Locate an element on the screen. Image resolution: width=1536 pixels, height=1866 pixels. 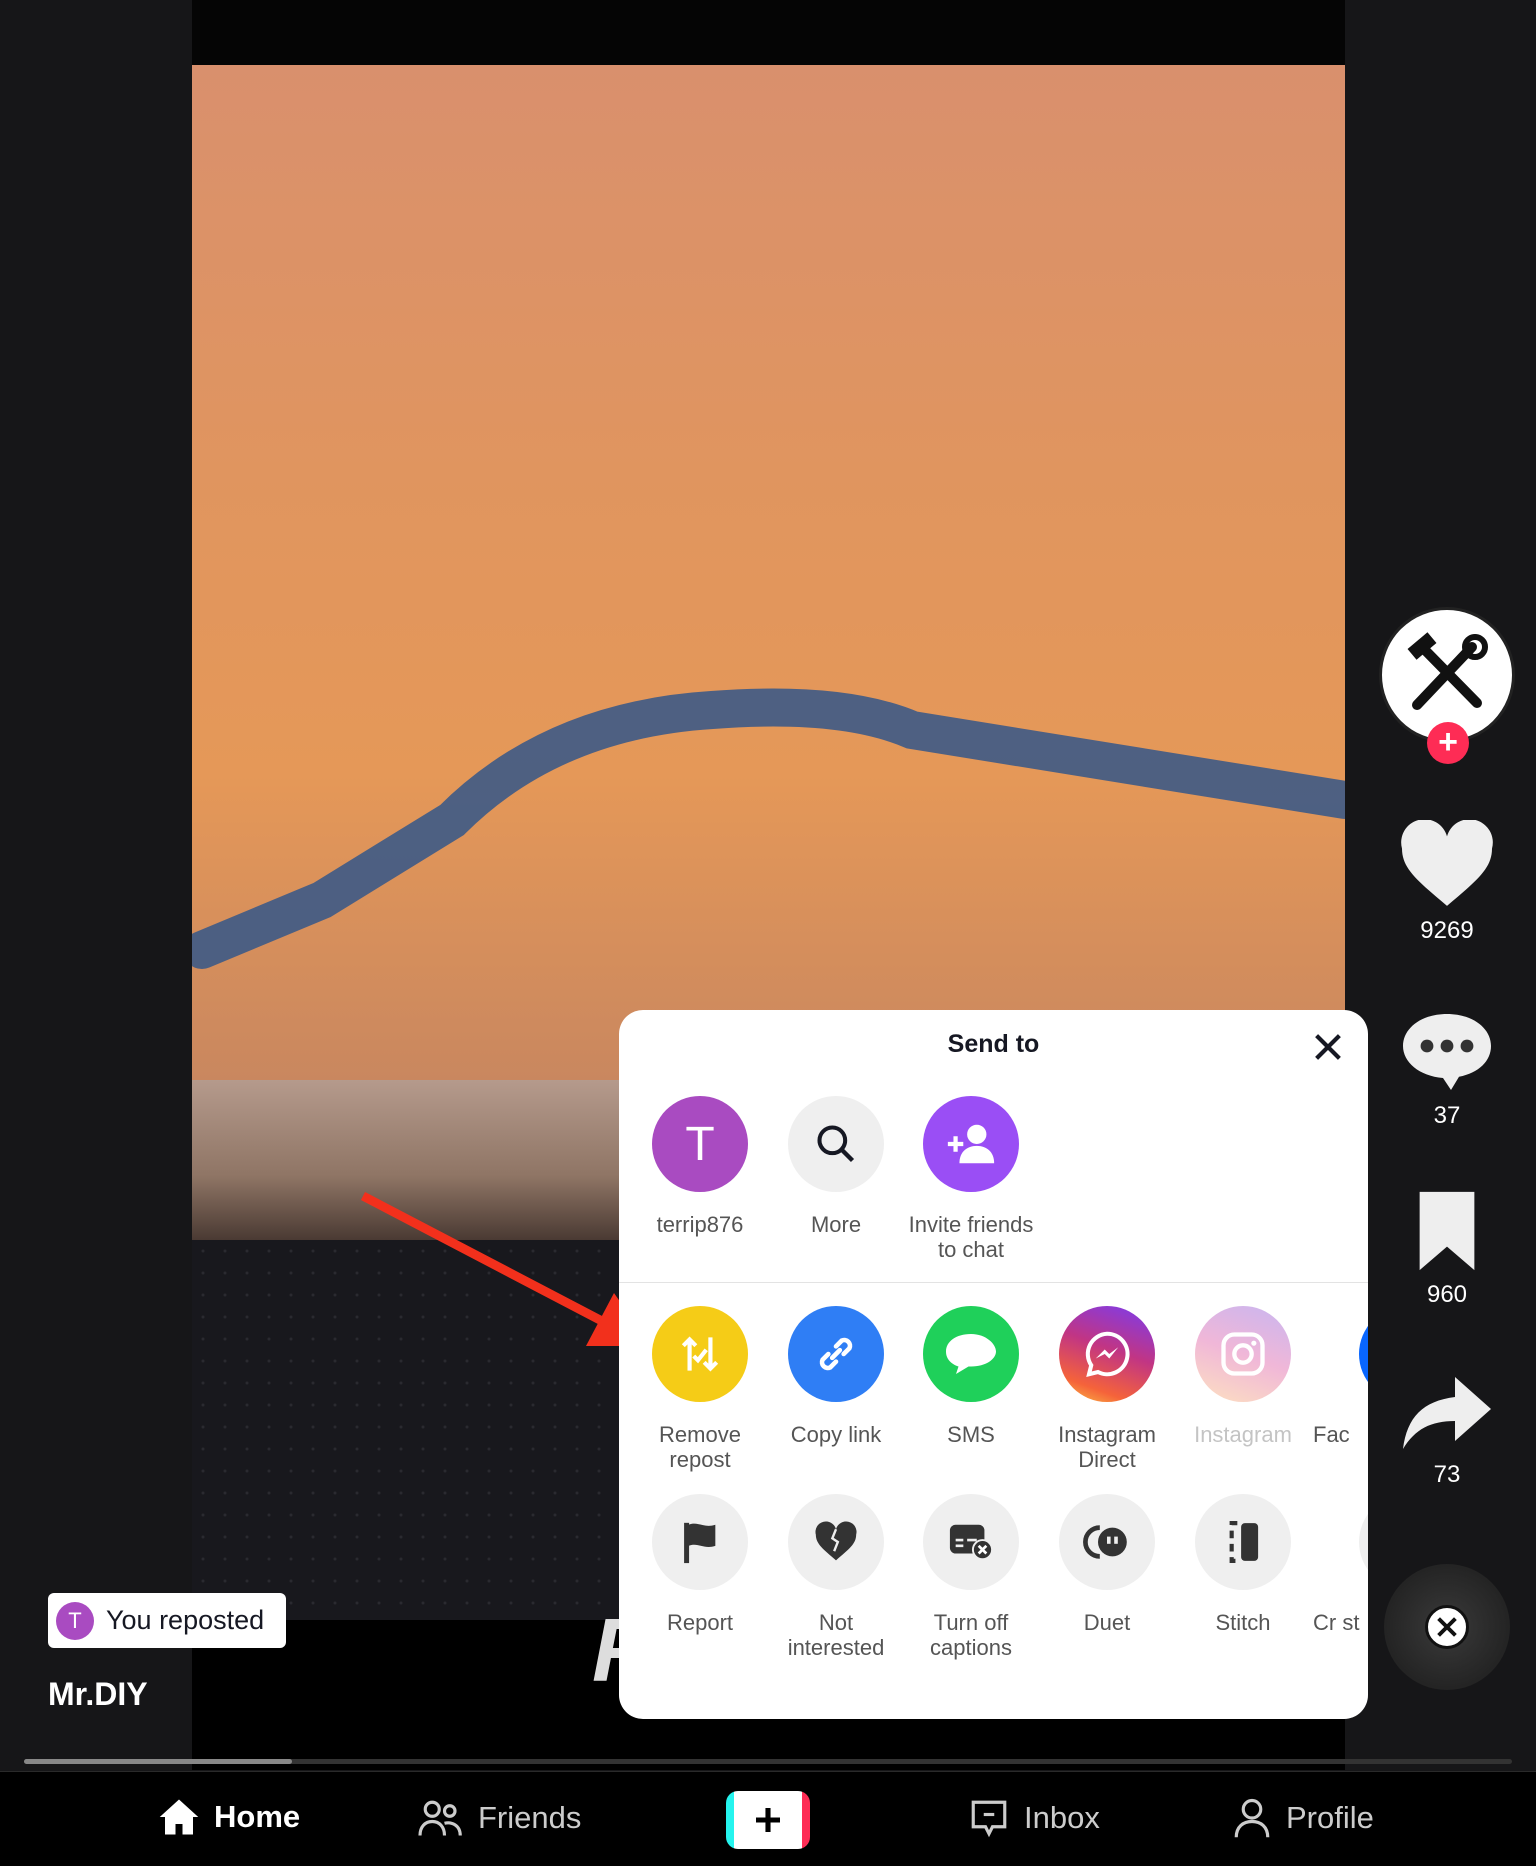
nav-inbox-label: Inbox is located at coordinates (1062, 1817).